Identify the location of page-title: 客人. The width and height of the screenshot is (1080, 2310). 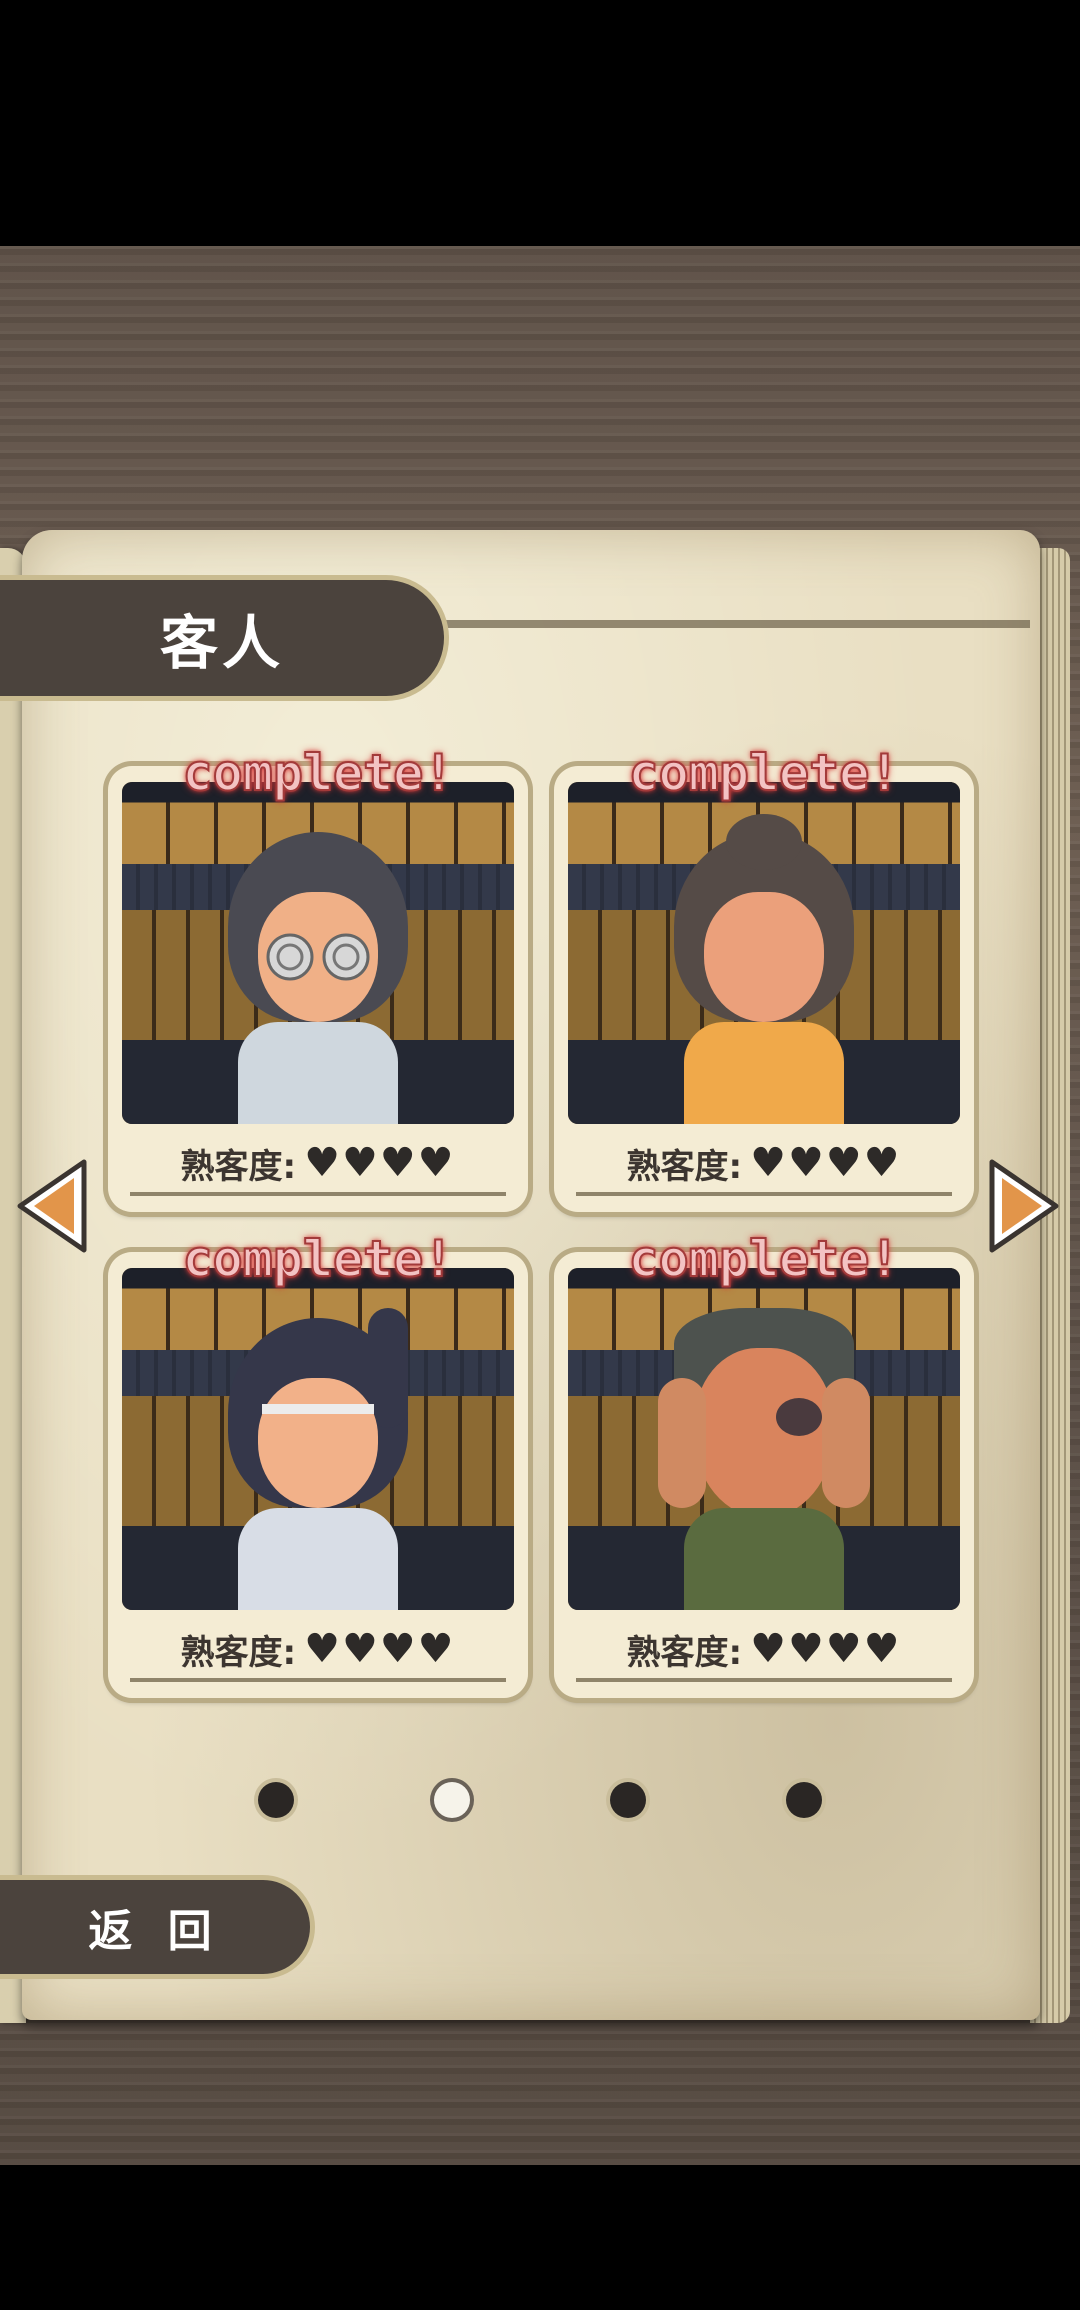
(221, 643).